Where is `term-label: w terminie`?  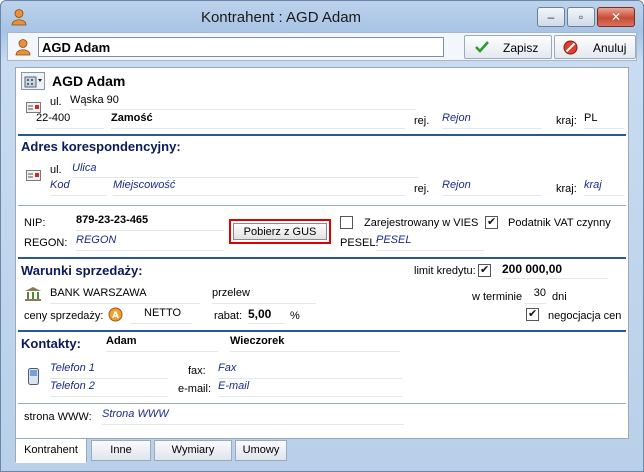
term-label: w terminie is located at coordinates (497, 297).